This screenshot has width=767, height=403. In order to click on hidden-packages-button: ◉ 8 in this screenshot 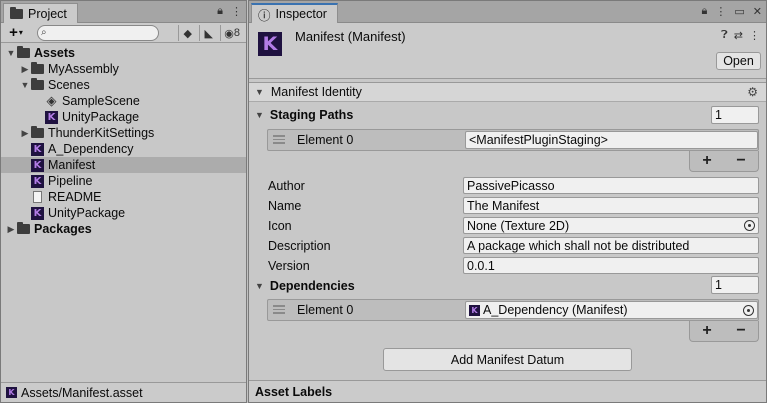, I will do `click(231, 33)`.